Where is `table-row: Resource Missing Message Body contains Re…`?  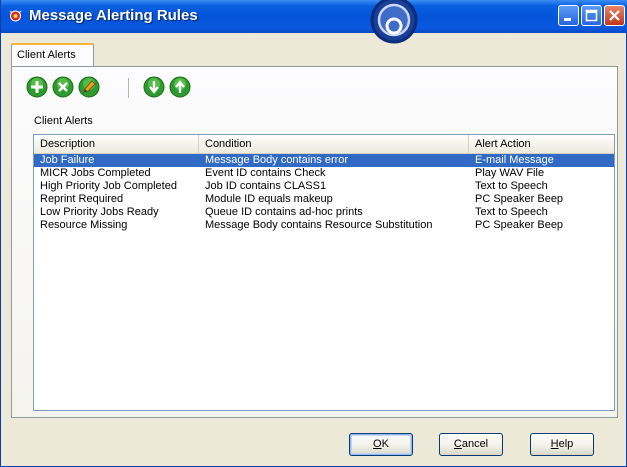
table-row: Resource Missing Message Body contains Re… is located at coordinates (324, 225).